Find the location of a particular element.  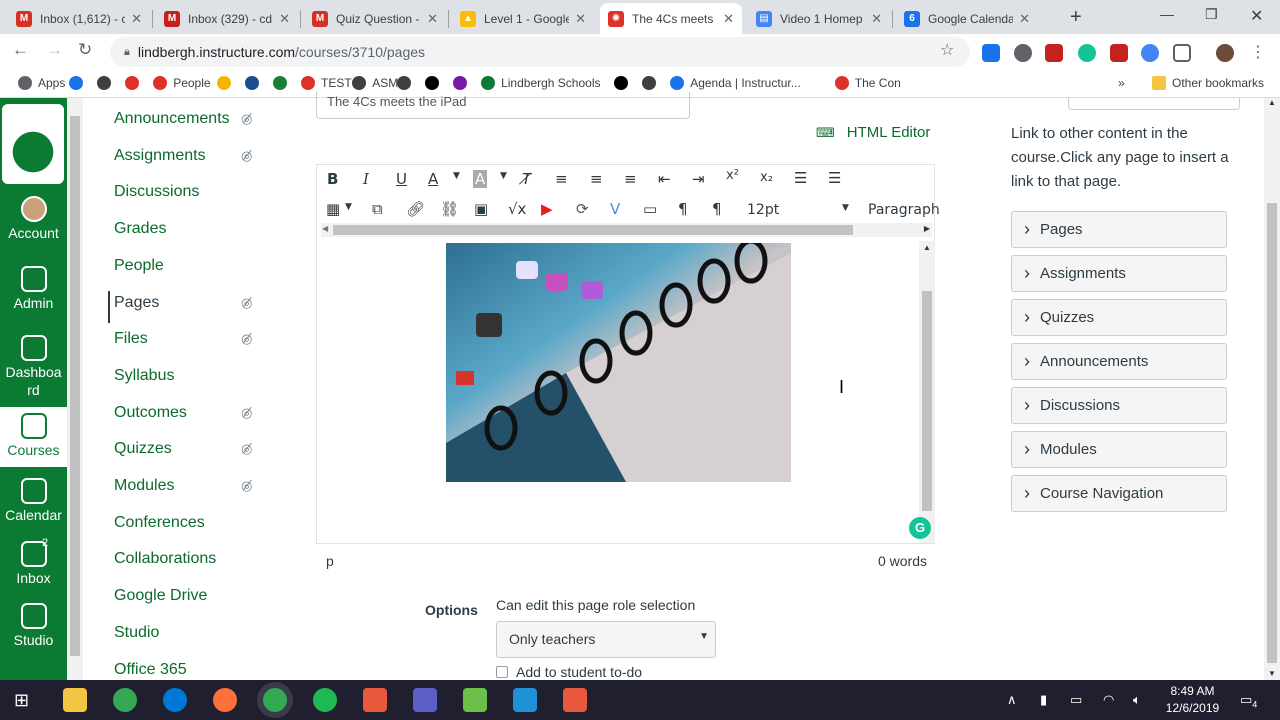

align-center-icon: ≡ is located at coordinates (596, 179).